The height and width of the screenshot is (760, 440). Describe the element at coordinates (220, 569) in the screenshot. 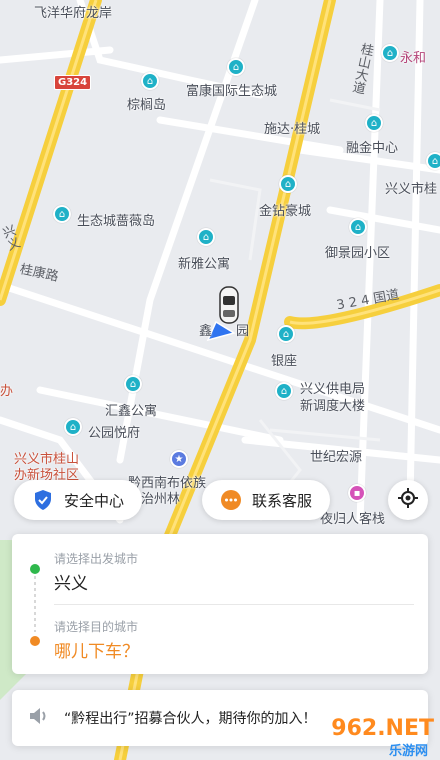

I see `origin-field: 请选择出发城市 兴义` at that location.